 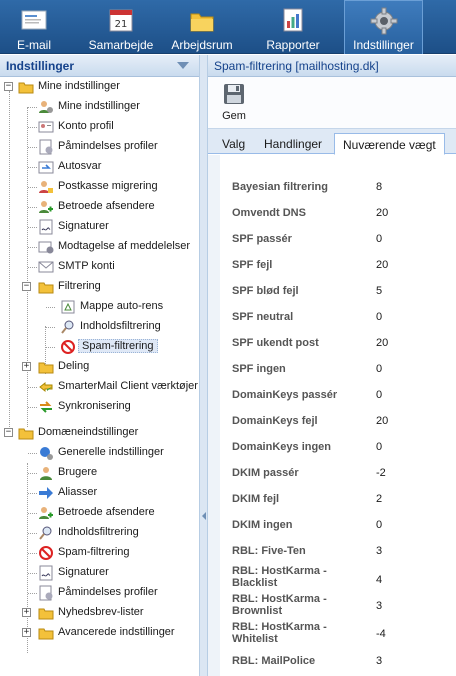 What do you see at coordinates (293, 143) in the screenshot?
I see `tab-handlinger: Handlinger` at bounding box center [293, 143].